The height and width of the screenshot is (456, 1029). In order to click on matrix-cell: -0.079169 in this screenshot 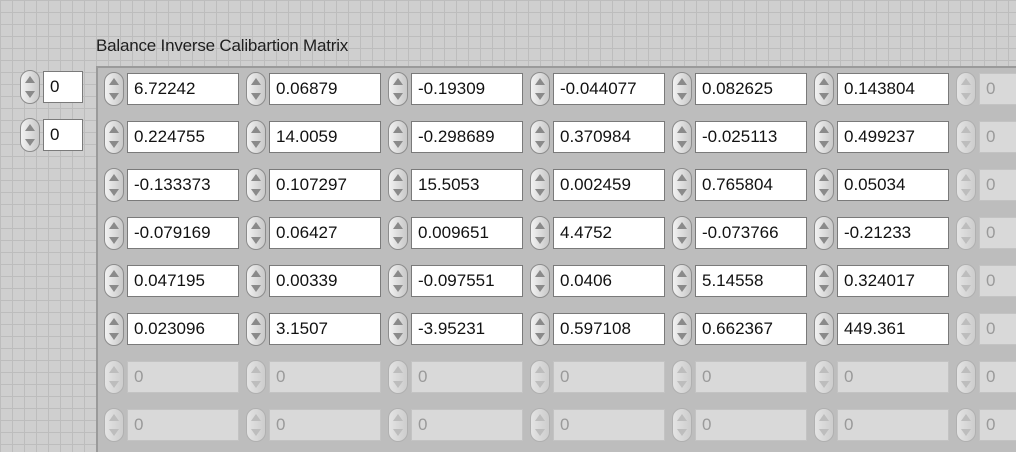, I will do `click(173, 233)`.